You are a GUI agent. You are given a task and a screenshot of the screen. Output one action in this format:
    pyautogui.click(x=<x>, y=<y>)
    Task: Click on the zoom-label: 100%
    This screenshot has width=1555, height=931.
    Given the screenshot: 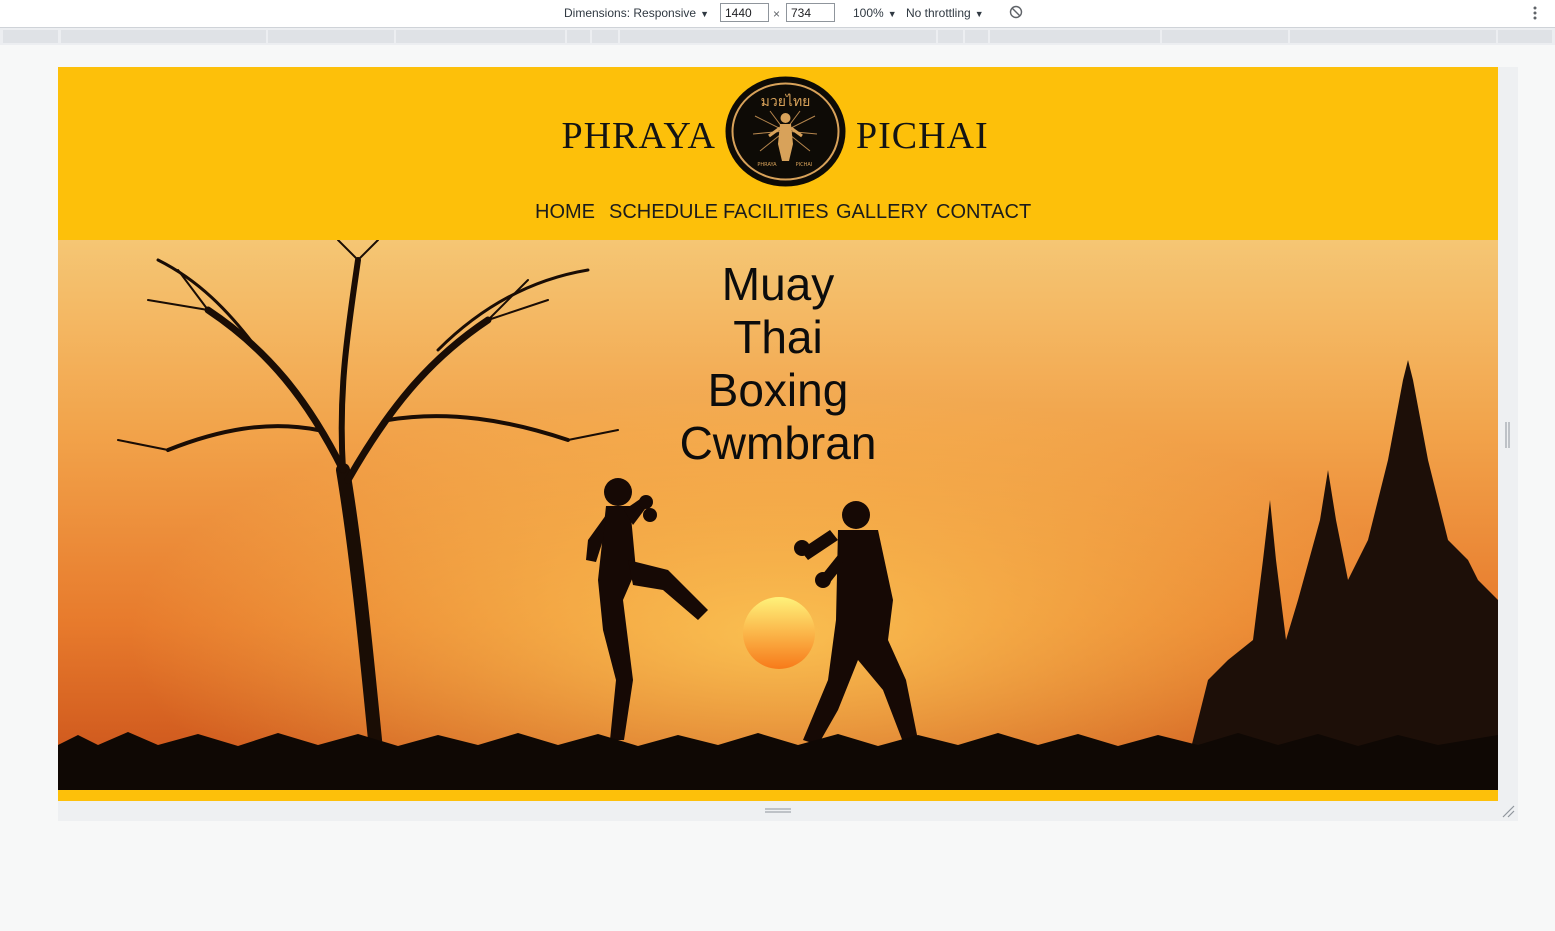 What is the action you would take?
    pyautogui.click(x=868, y=13)
    